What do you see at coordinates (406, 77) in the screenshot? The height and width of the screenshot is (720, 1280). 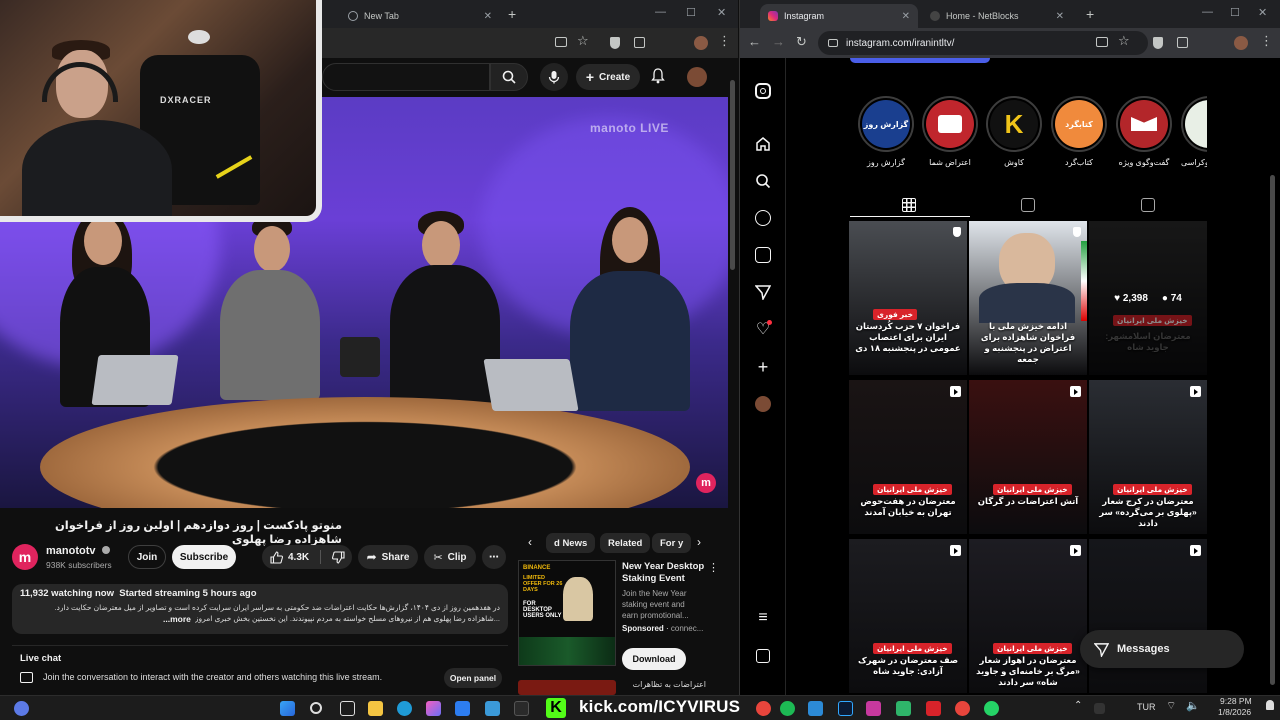 I see `yt-search-field` at bounding box center [406, 77].